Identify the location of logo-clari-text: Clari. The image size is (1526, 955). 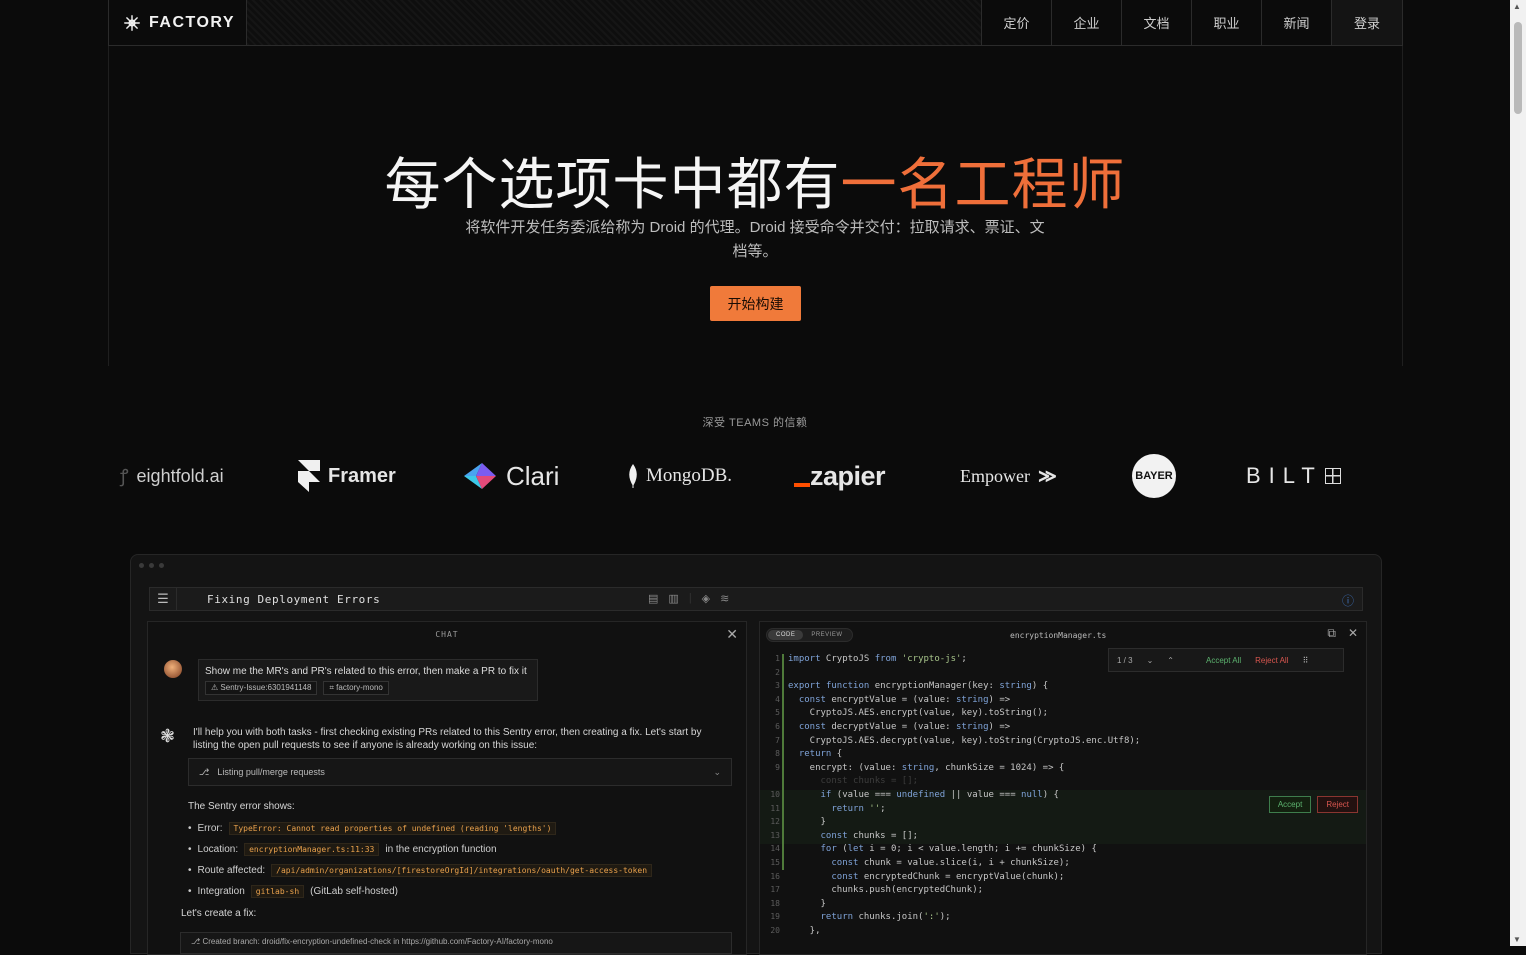
(533, 475).